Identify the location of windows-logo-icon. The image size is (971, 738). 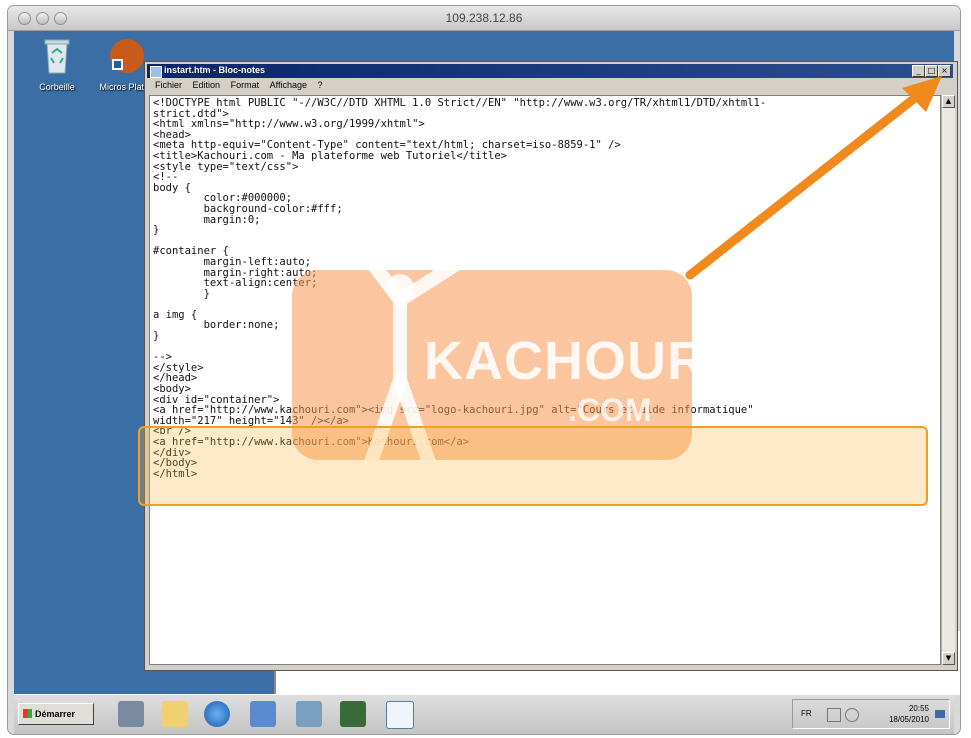
(27, 713).